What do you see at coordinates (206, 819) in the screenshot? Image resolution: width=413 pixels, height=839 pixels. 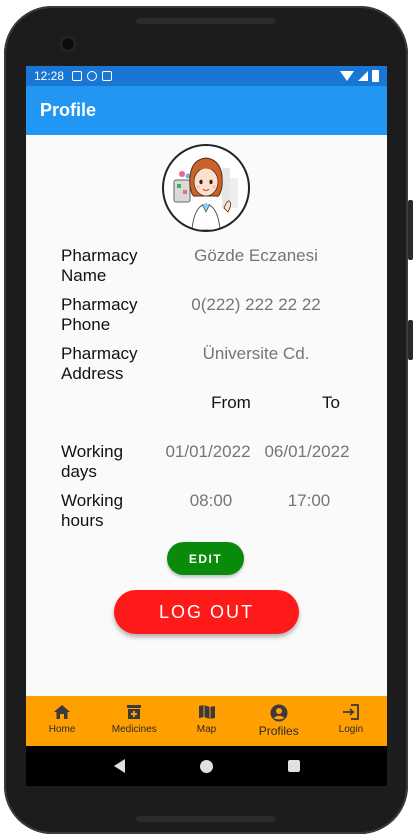 I see `bottom-speaker` at bounding box center [206, 819].